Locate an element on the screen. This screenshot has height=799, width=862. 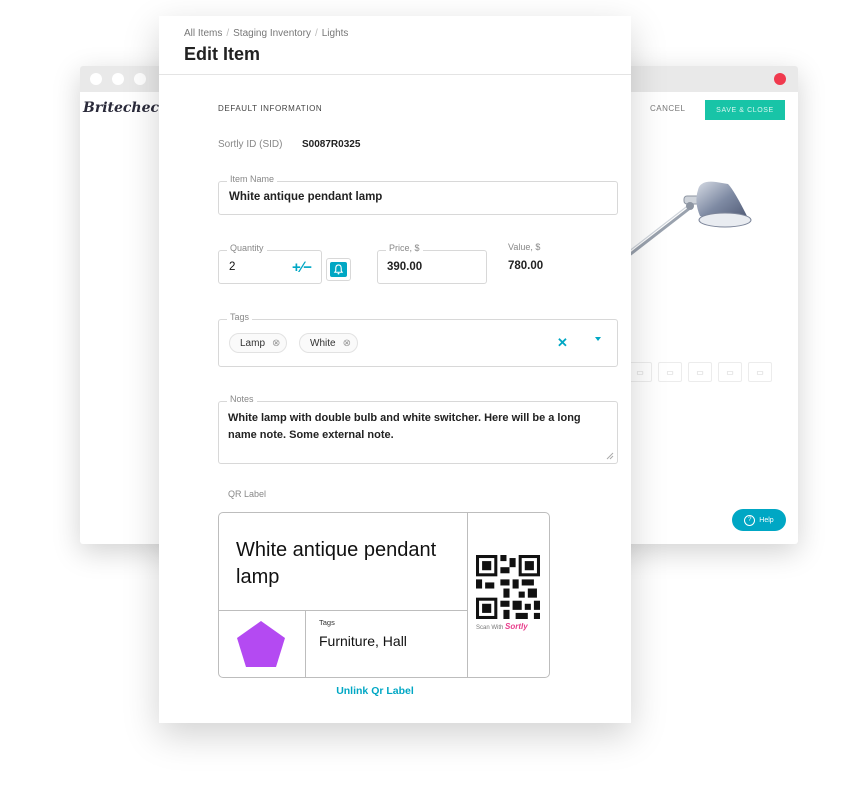
cancel-button: CANCEL is located at coordinates (667, 108).